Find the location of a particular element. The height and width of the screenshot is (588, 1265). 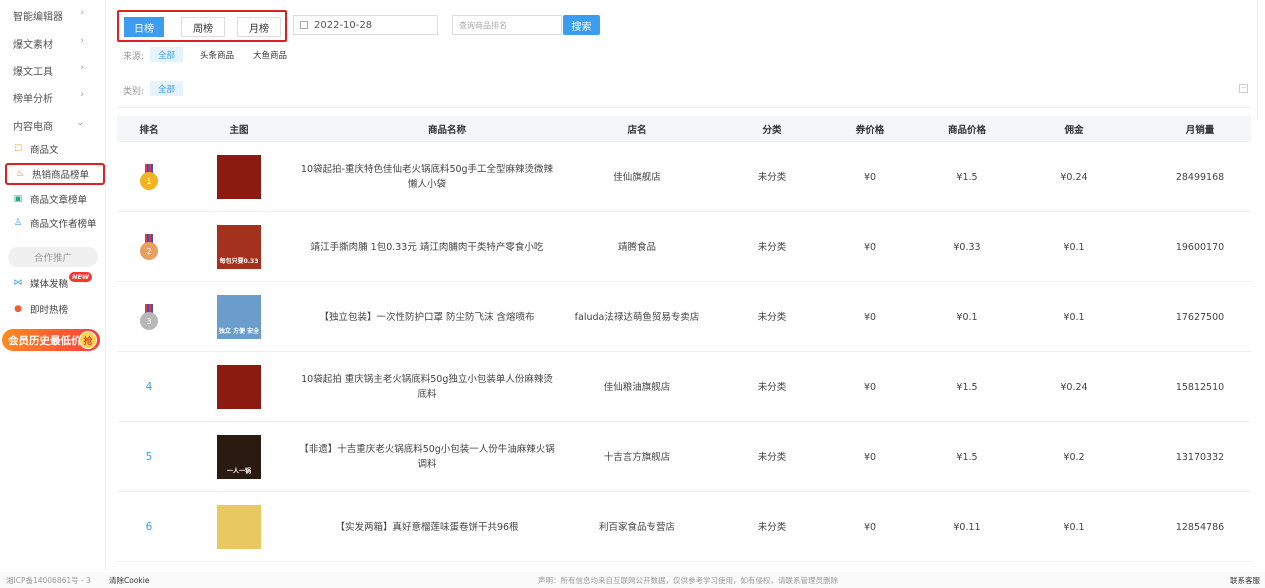

cell-text-name: 10袋起拍 重庆锅主老火锅底料50g独立小包装单人份麻辣烫底料 is located at coordinates (427, 387).